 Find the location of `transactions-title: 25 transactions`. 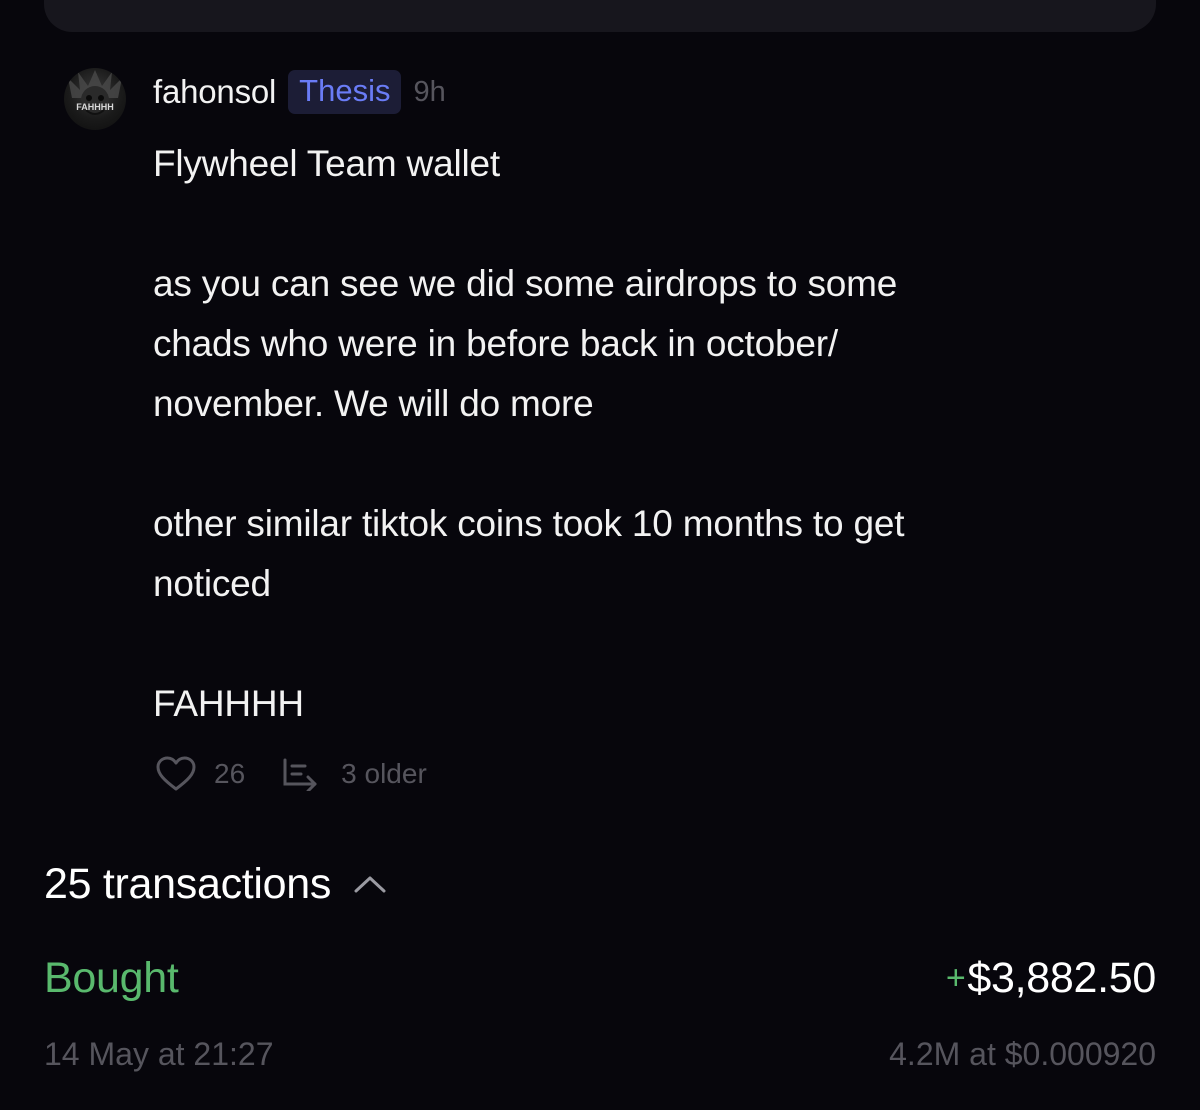

transactions-title: 25 transactions is located at coordinates (188, 883).